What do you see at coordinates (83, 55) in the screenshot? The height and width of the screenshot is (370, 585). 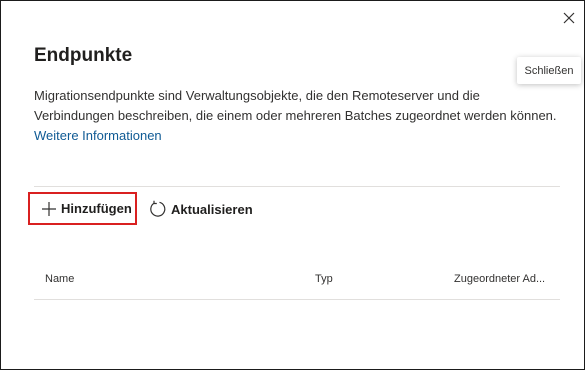 I see `dialog-title: Endpunkte` at bounding box center [83, 55].